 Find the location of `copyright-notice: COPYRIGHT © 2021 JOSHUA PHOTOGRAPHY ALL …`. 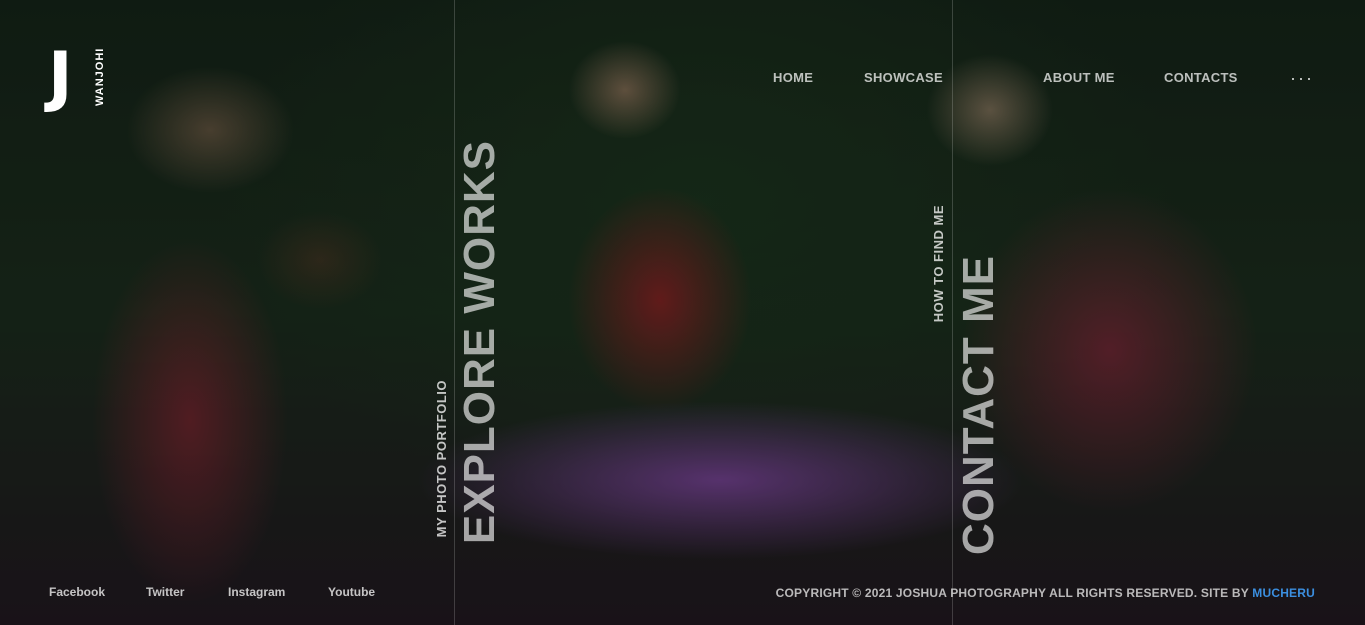

copyright-notice: COPYRIGHT © 2021 JOSHUA PHOTOGRAPHY ALL … is located at coordinates (1045, 593).